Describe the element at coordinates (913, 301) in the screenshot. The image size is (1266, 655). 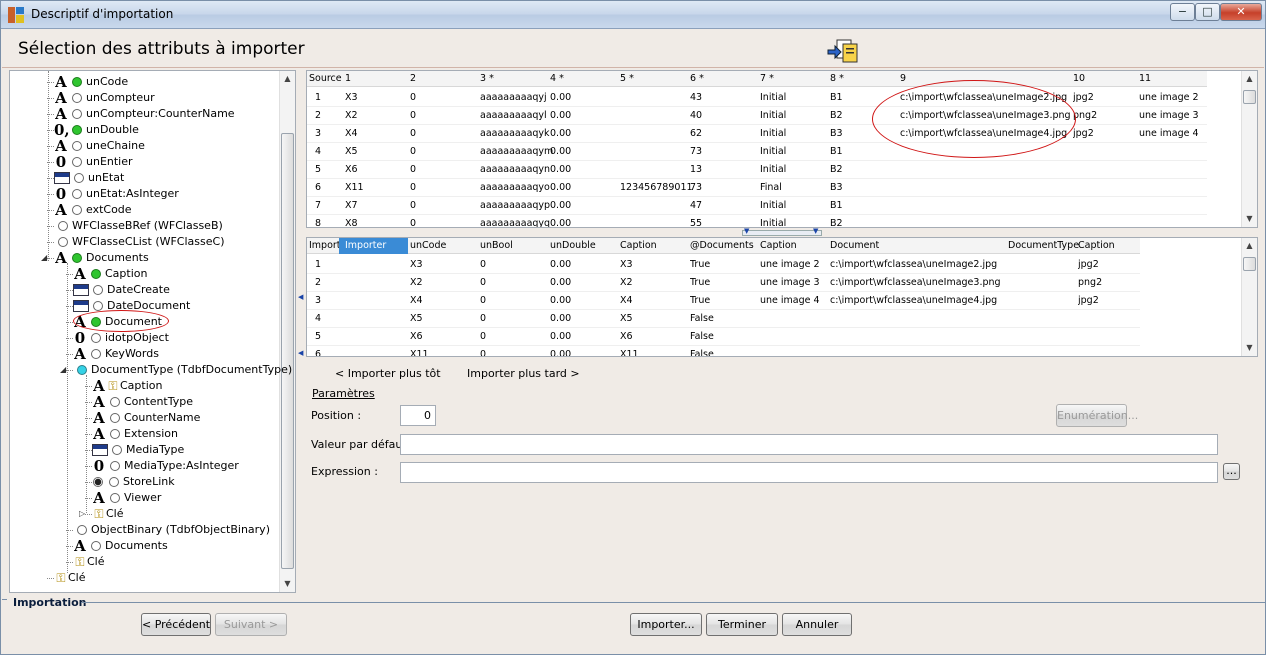
I see `table-cell: c:\import\wfclassea\uneImage4.jpg` at that location.